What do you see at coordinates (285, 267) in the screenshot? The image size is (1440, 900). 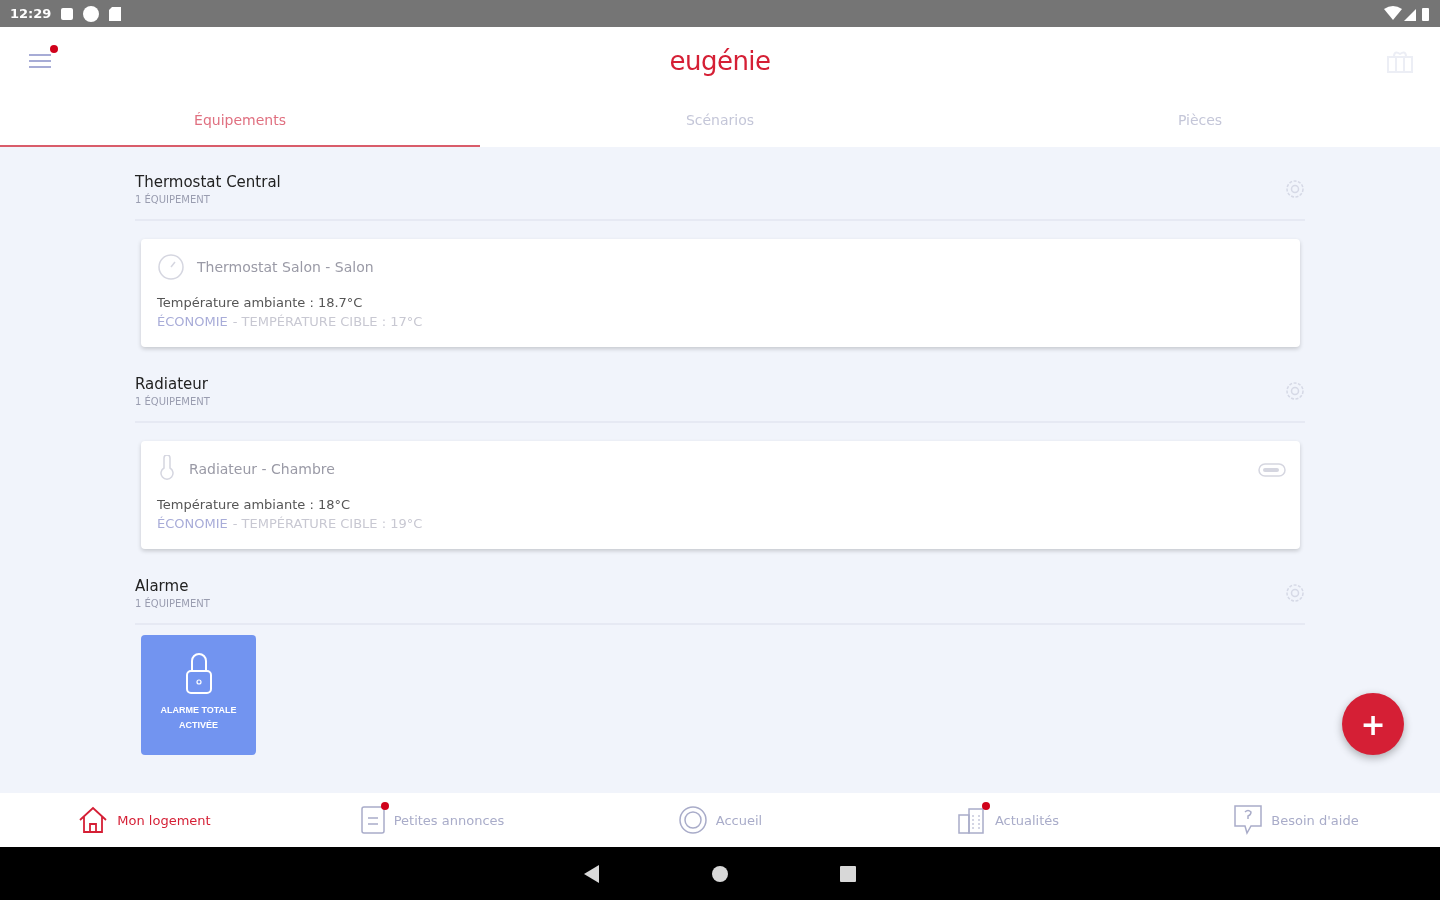 I see `device-name: Thermostat Salon - Salon` at bounding box center [285, 267].